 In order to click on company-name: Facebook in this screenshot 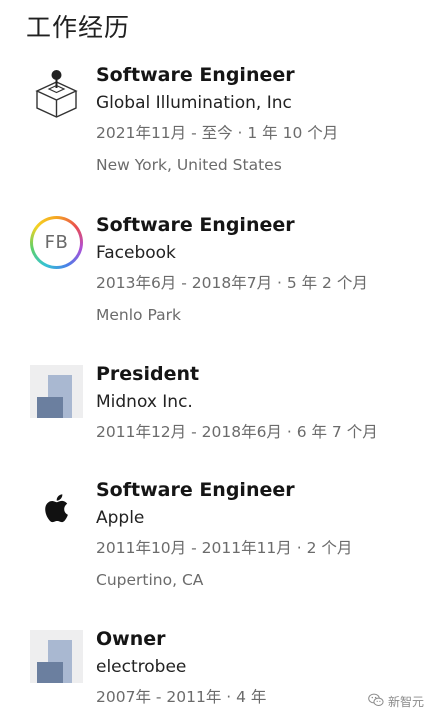, I will do `click(136, 253)`.